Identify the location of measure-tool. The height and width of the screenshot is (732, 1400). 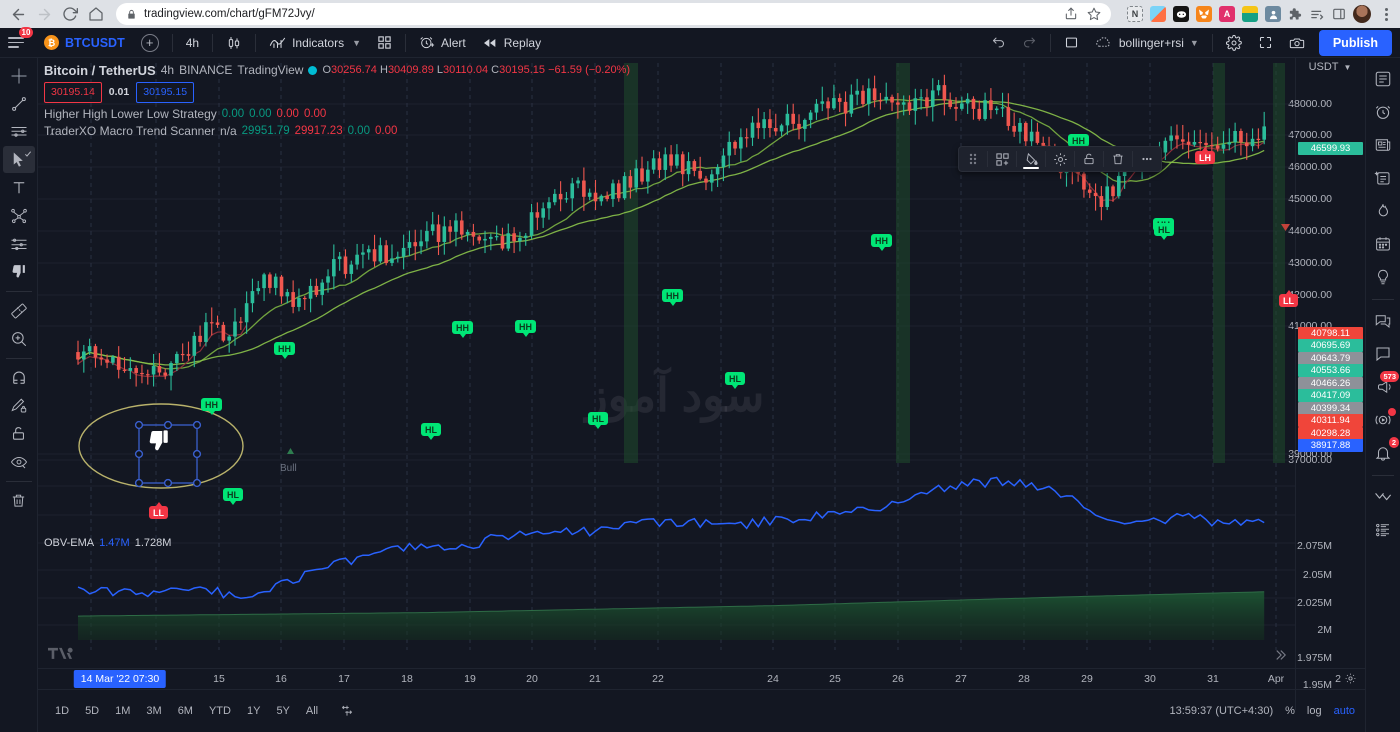
(19, 310).